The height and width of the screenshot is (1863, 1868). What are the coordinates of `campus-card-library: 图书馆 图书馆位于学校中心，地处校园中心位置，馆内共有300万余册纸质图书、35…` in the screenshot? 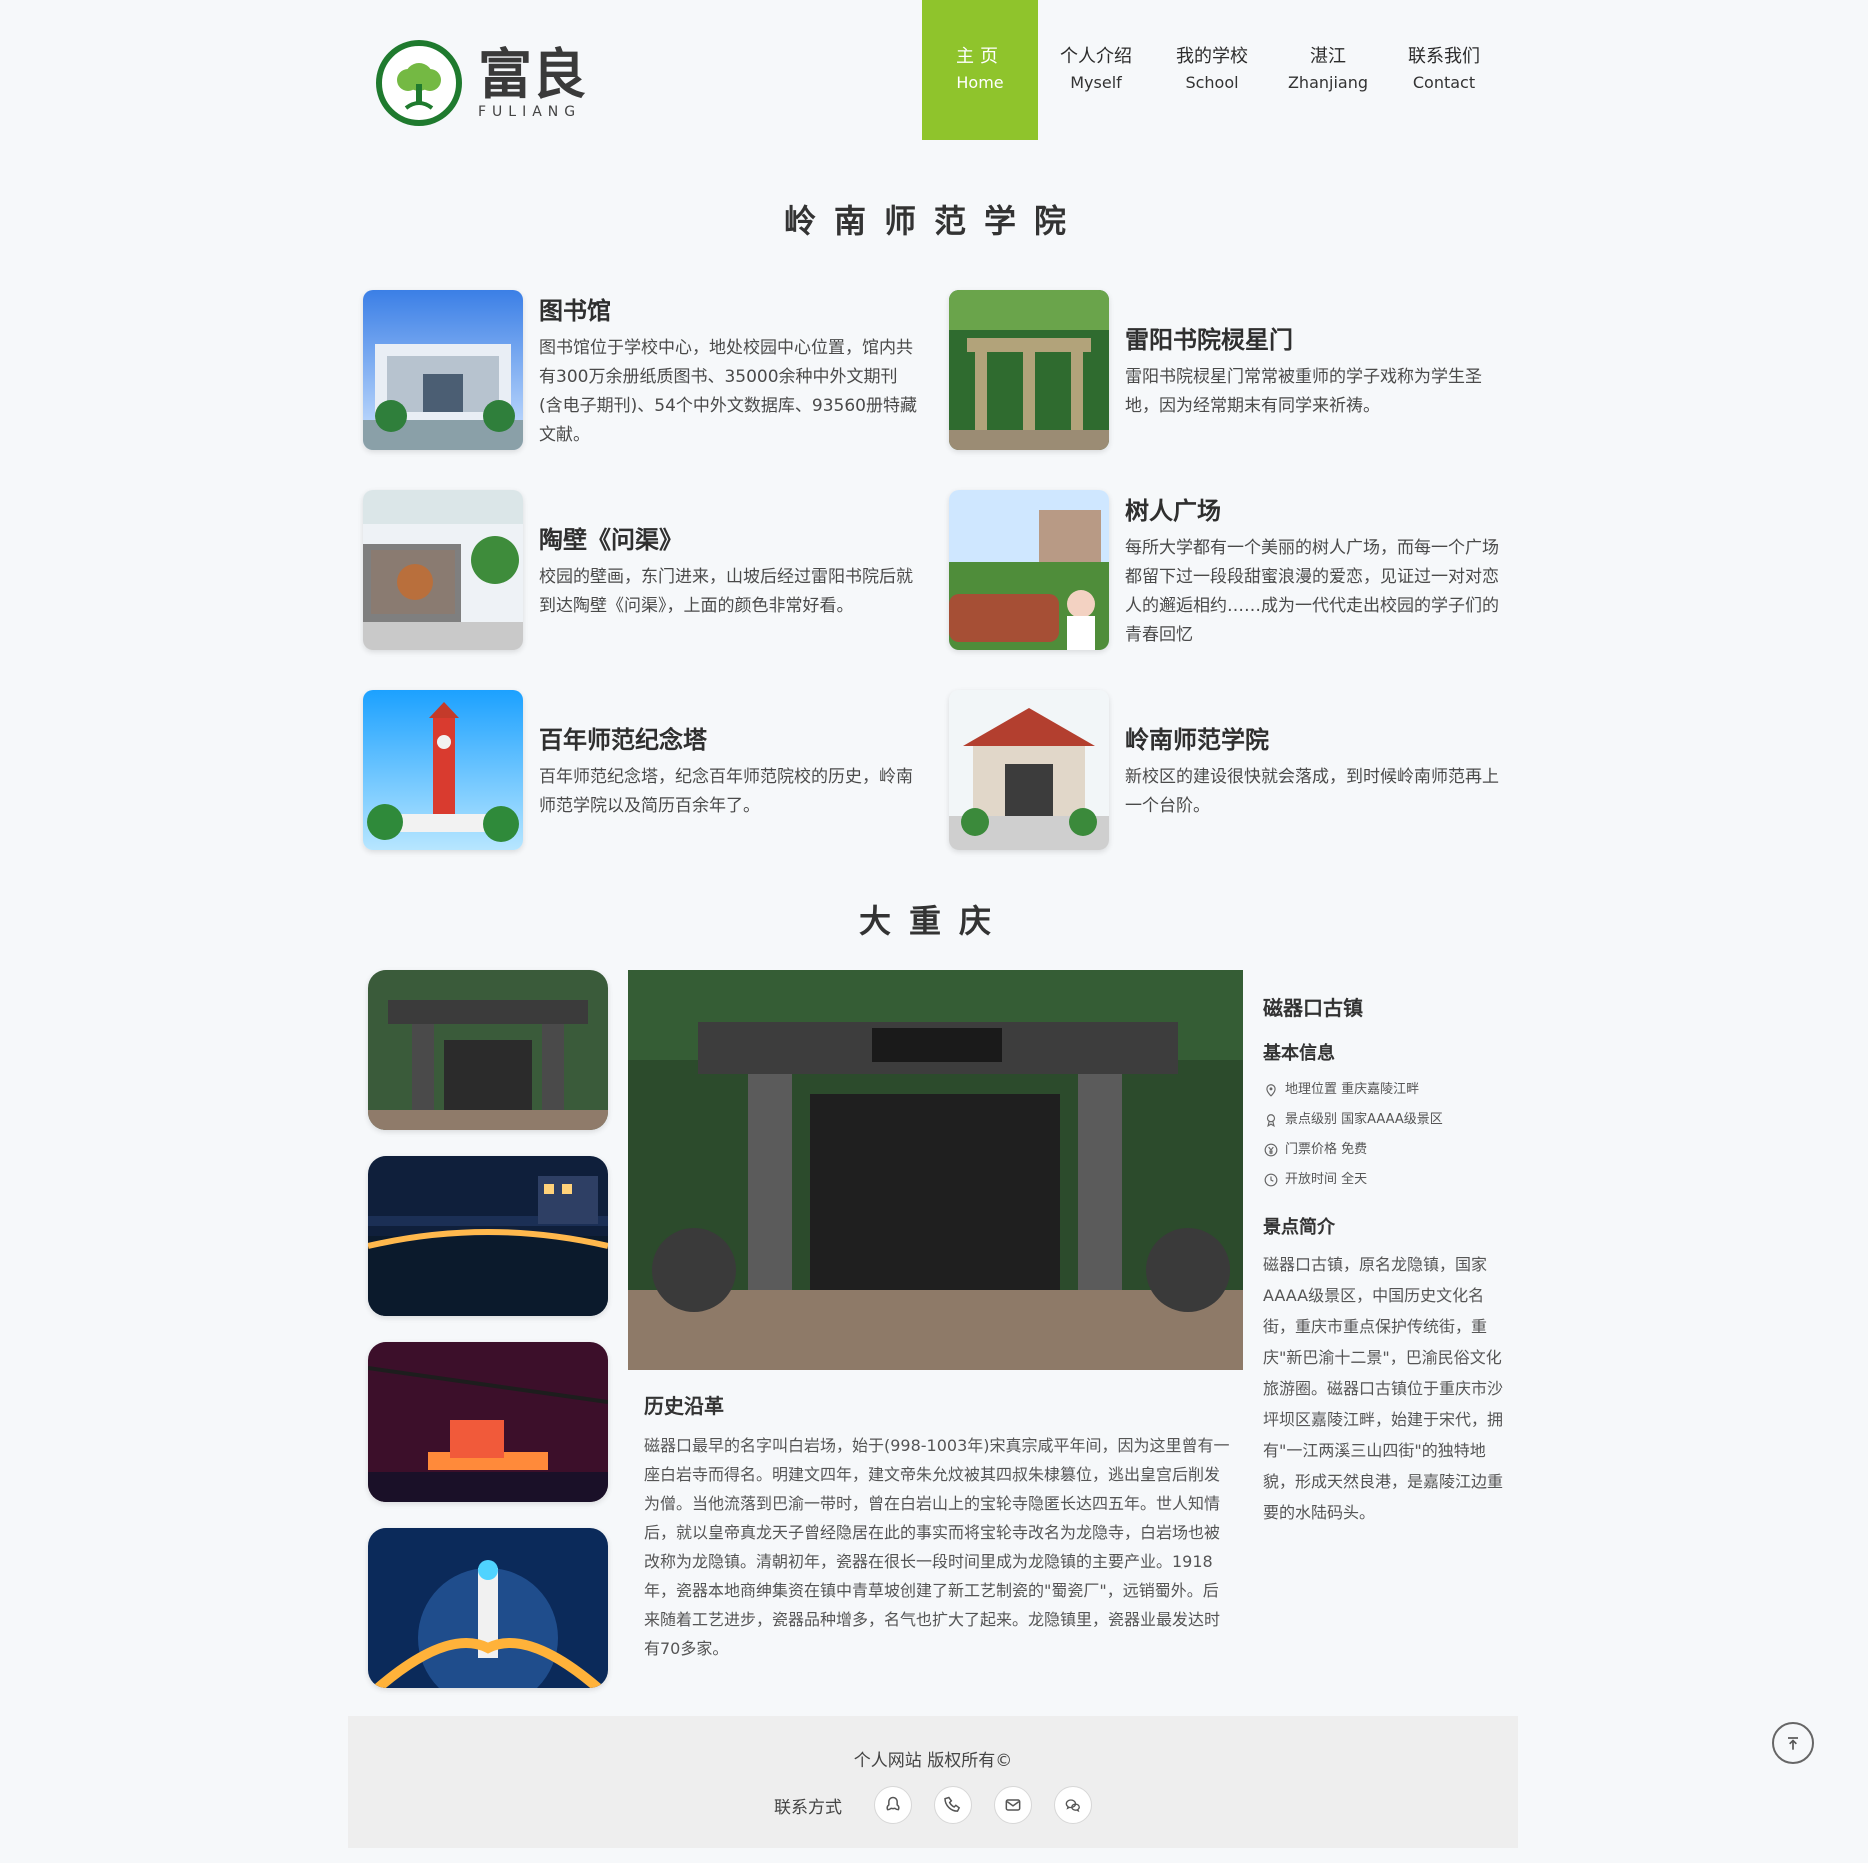 It's located at (643, 370).